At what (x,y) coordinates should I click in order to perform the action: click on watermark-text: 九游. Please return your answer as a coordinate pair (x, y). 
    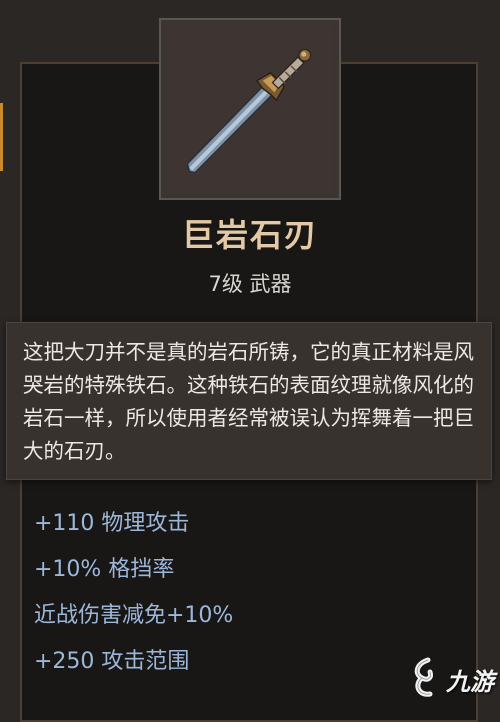
    Looking at the image, I should click on (470, 682).